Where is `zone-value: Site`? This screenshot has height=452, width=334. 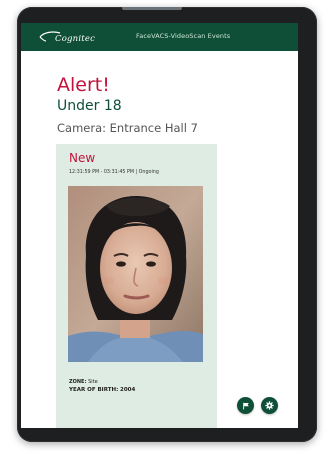
zone-value: Site is located at coordinates (93, 382).